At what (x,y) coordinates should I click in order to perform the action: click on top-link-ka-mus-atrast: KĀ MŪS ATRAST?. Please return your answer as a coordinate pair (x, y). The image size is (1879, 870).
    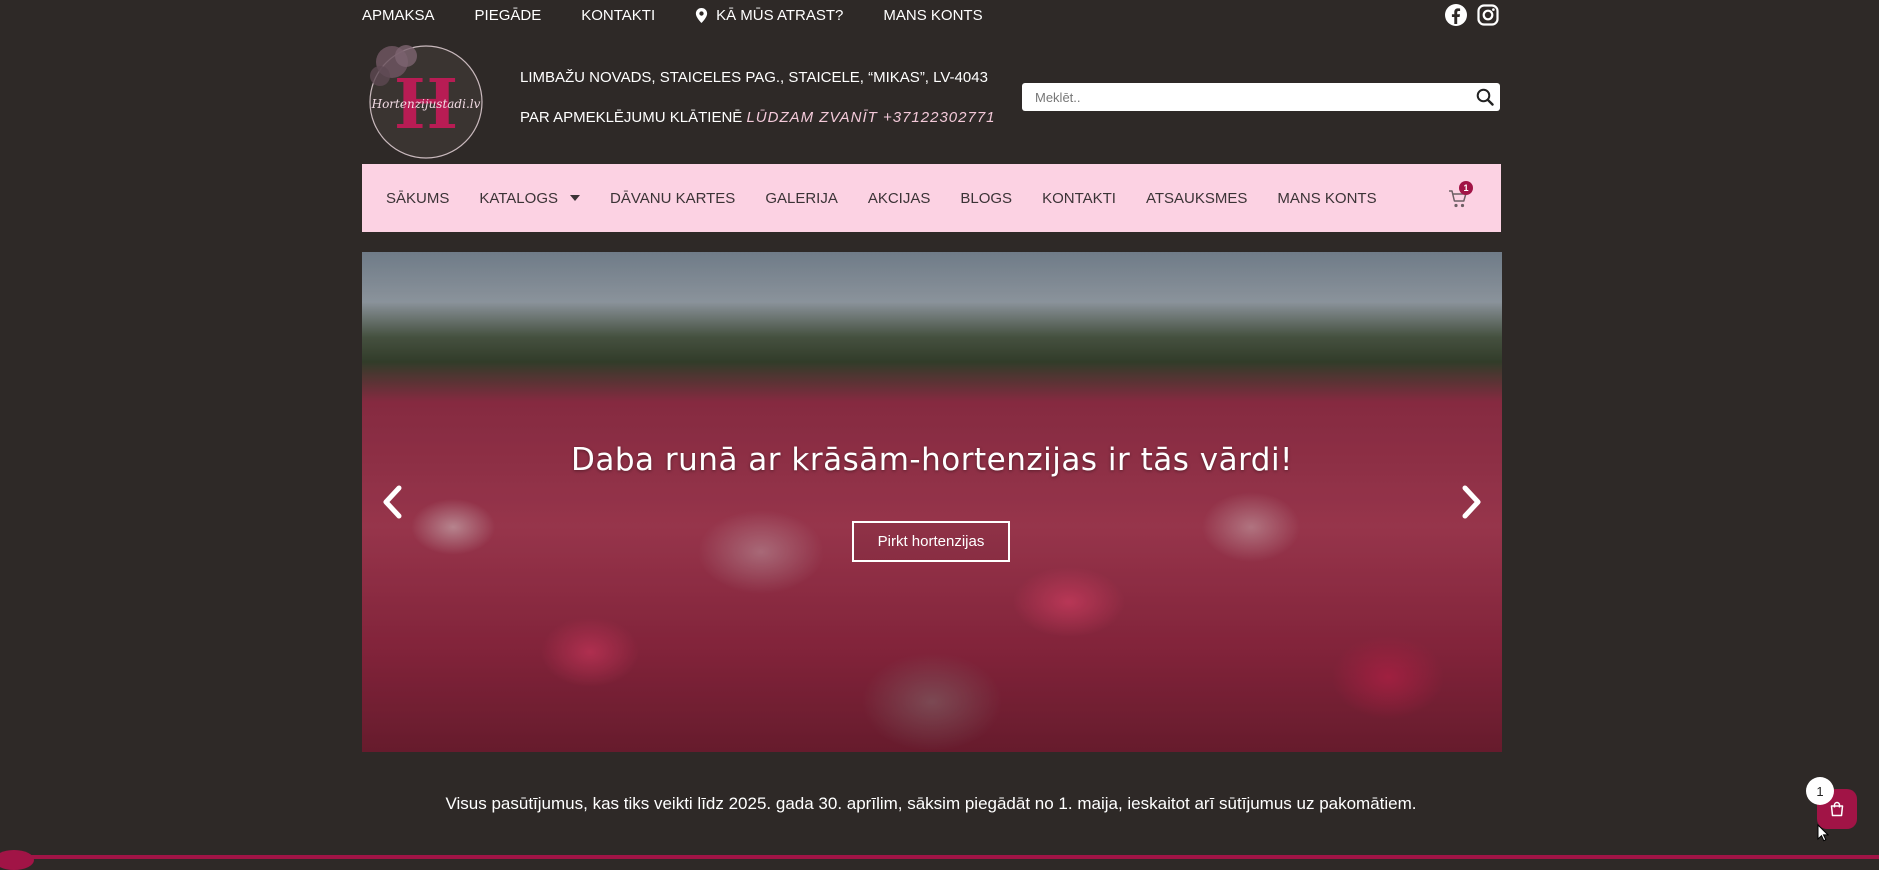
    Looking at the image, I should click on (769, 15).